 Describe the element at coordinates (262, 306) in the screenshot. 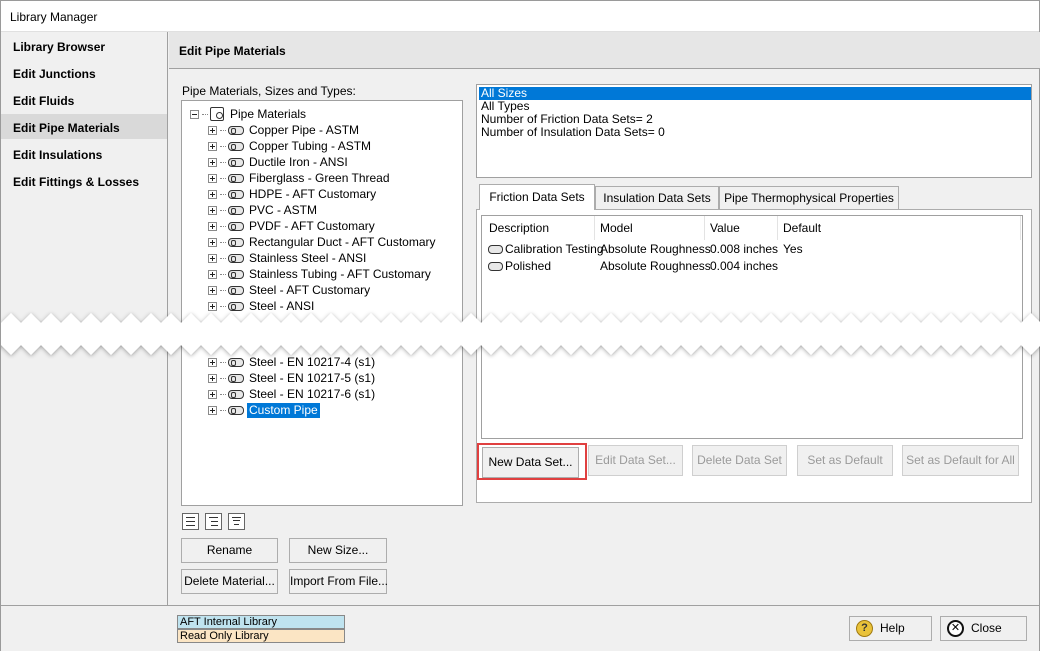

I see `tree-item: Steel - ANSI` at that location.